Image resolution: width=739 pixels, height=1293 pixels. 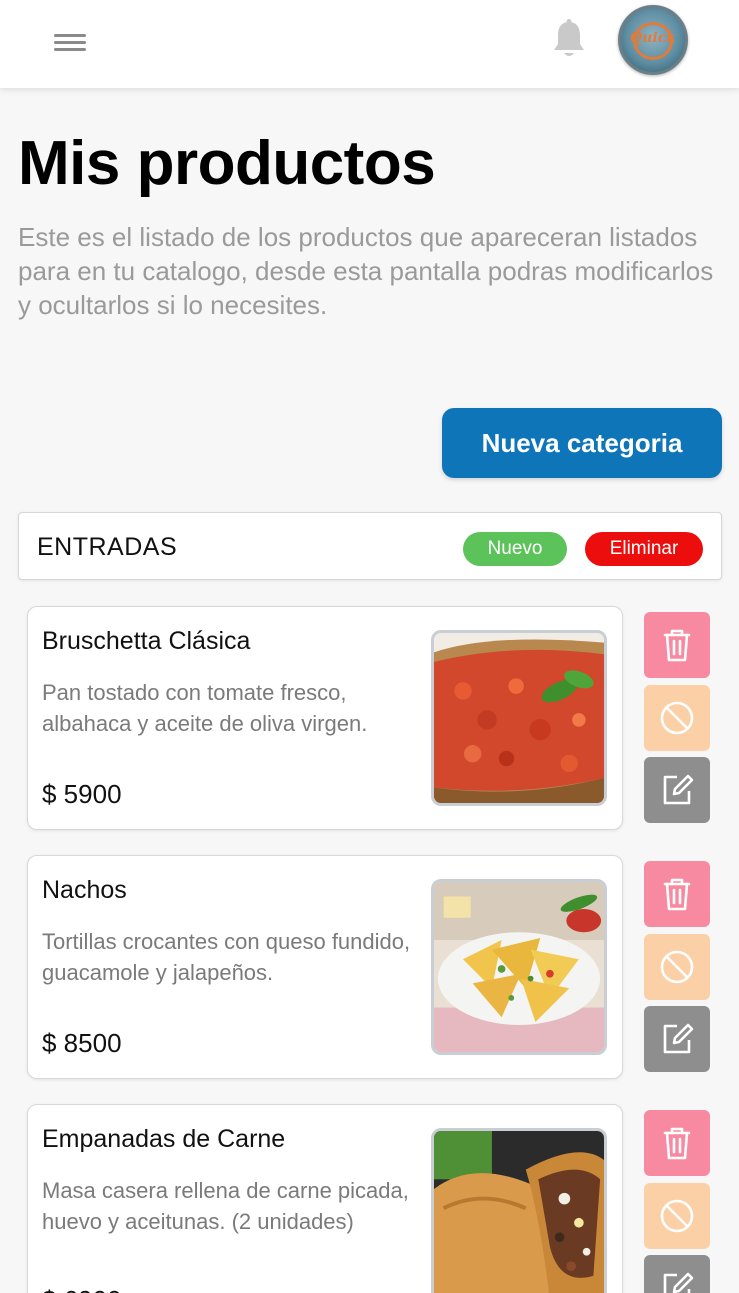 I want to click on avatar-logo-text: Quick, so click(x=653, y=38).